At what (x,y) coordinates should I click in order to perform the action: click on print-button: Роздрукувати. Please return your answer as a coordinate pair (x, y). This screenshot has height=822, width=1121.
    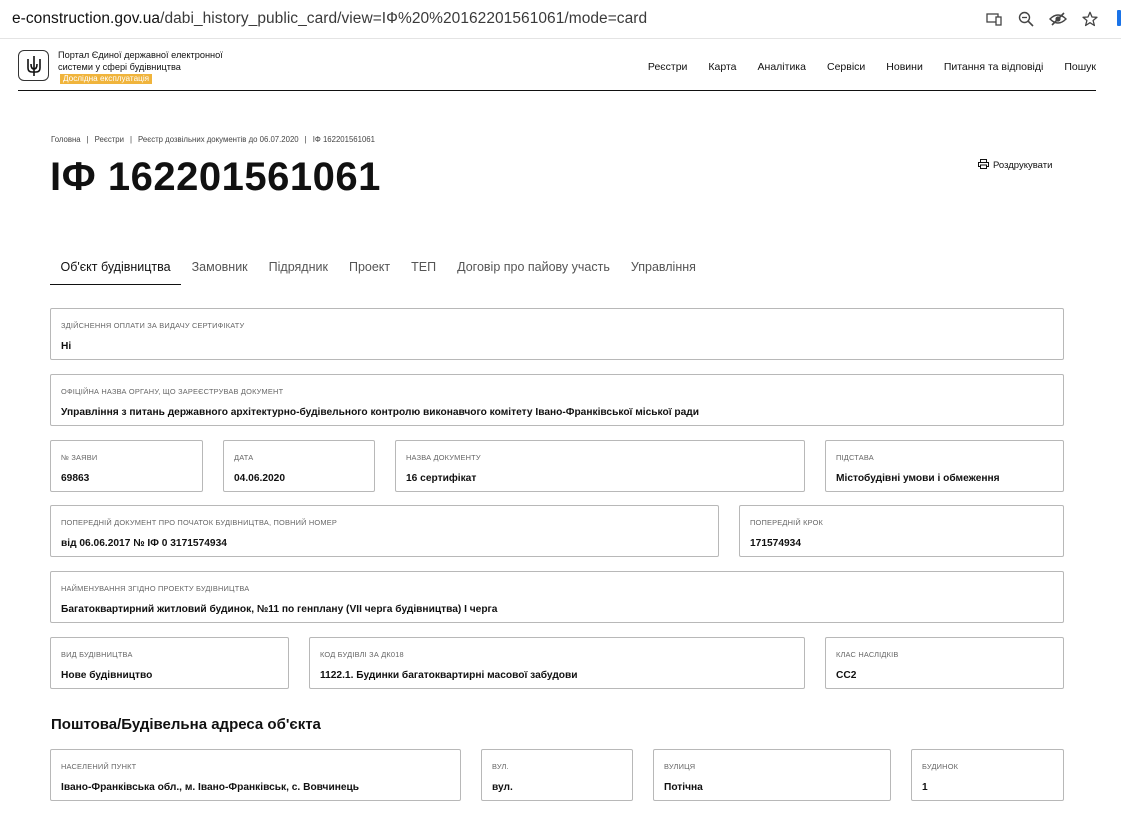
    Looking at the image, I should click on (1015, 165).